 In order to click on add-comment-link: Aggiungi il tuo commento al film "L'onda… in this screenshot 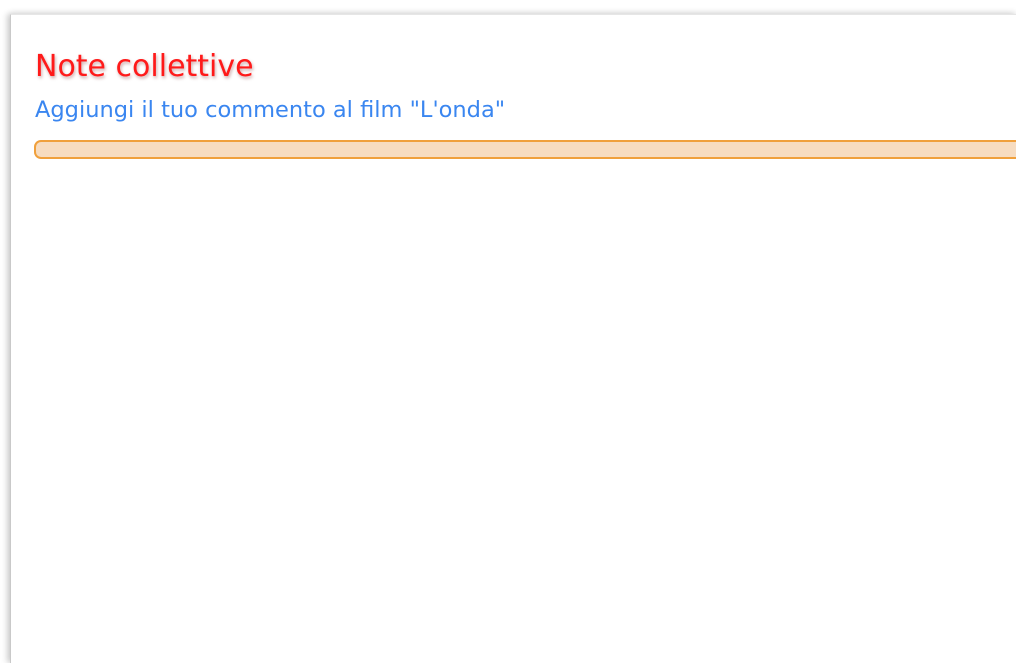, I will do `click(270, 110)`.